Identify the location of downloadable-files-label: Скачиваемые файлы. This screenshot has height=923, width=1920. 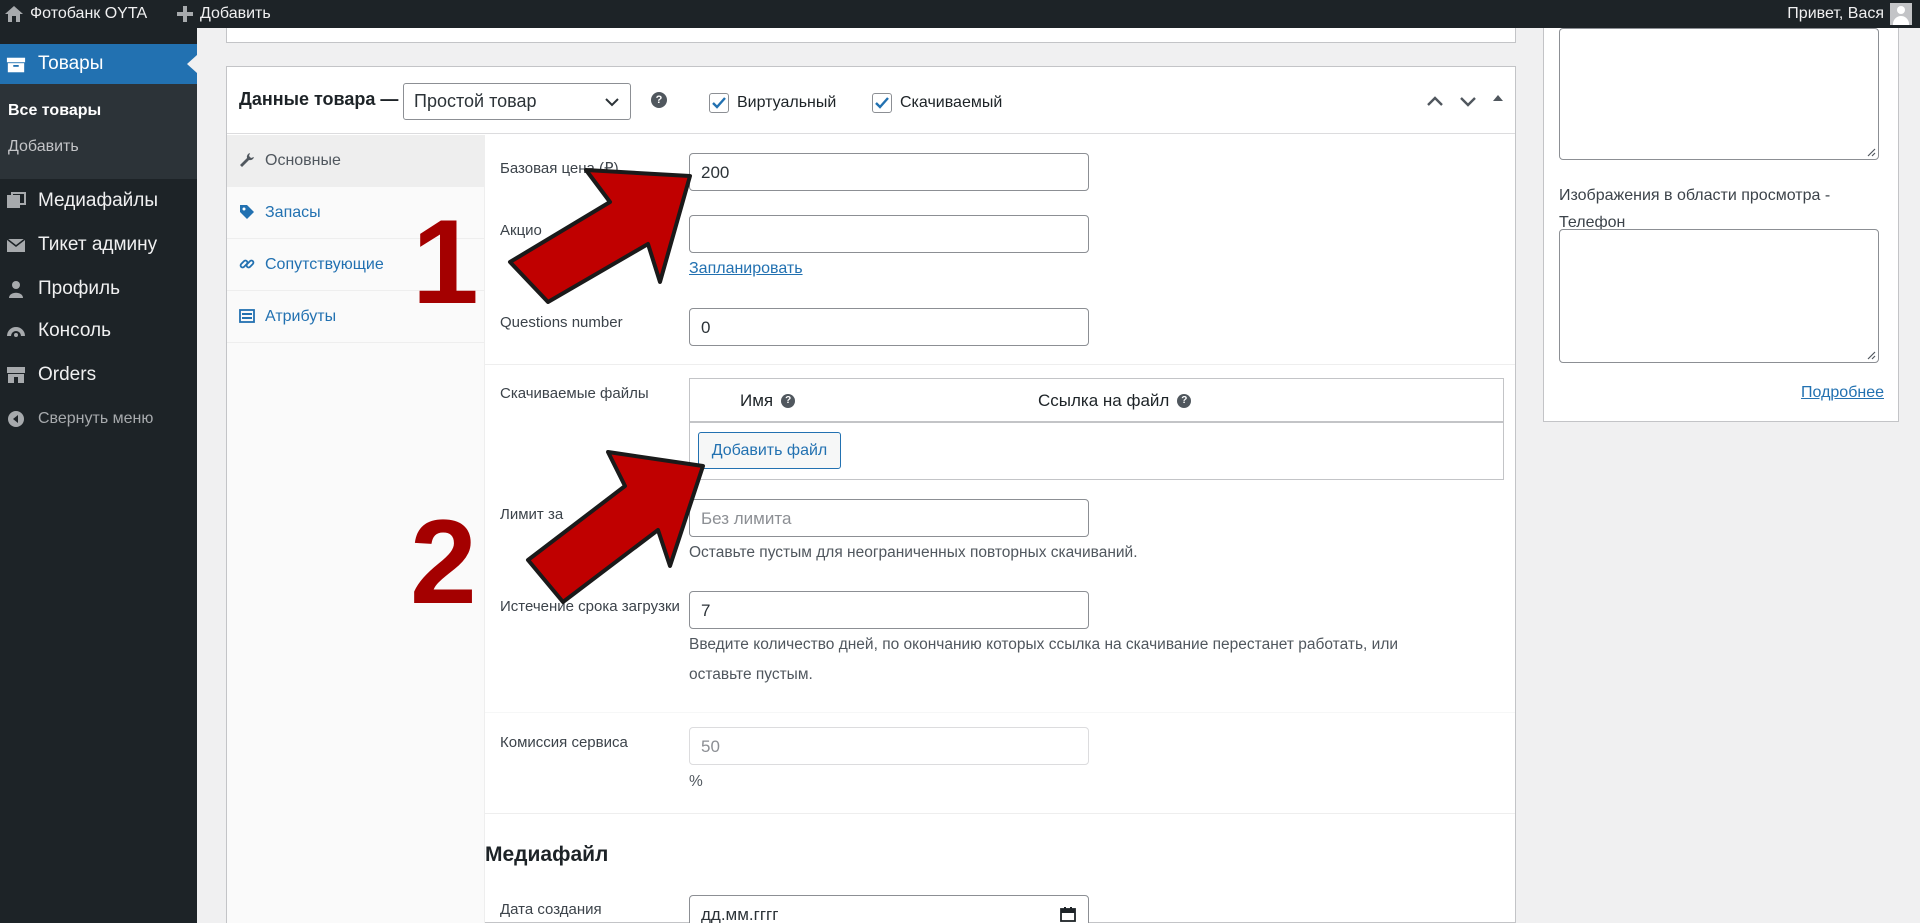
(574, 393).